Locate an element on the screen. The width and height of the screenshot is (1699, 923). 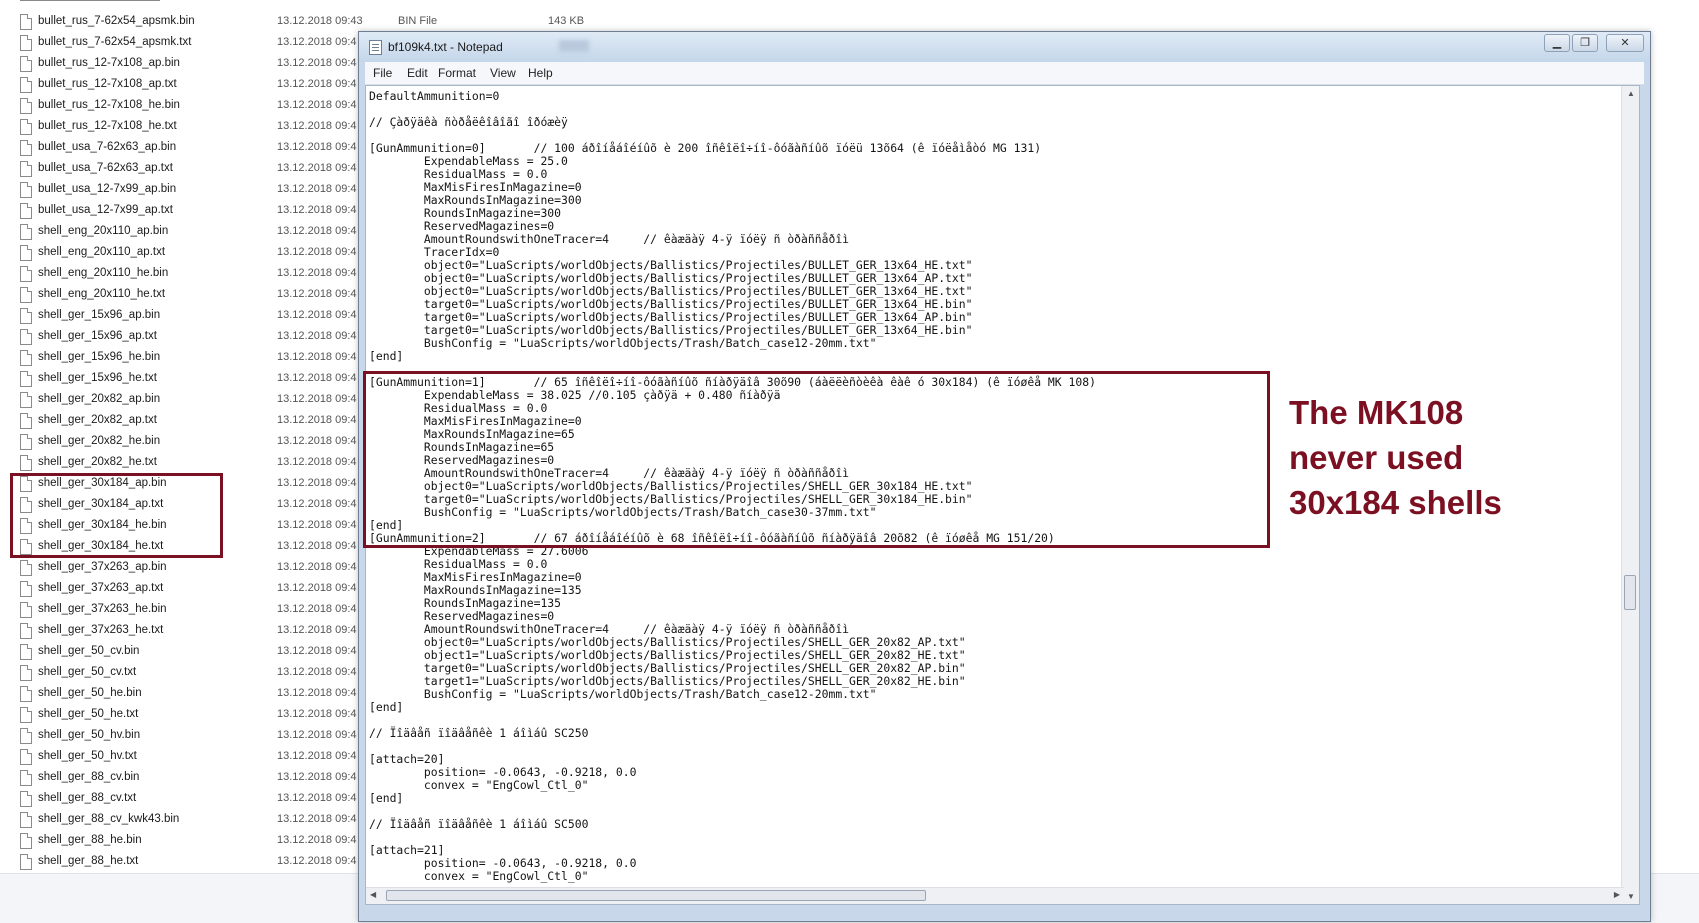
file-name: bullet_usa_7-62x63_ap.txt is located at coordinates (105, 168).